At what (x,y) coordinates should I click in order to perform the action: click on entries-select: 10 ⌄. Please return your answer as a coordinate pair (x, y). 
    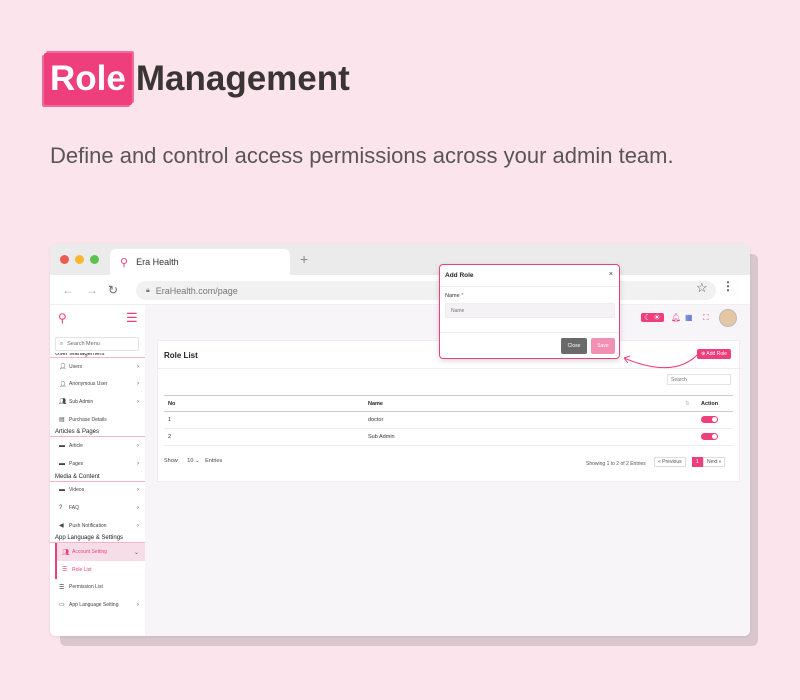
    Looking at the image, I should click on (193, 461).